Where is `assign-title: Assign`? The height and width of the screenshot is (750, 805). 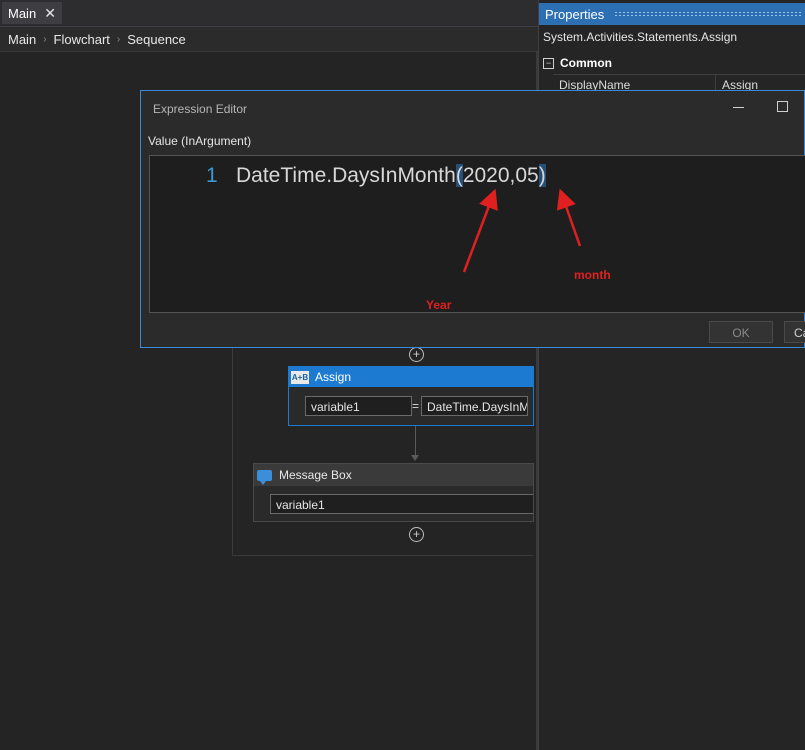 assign-title: Assign is located at coordinates (333, 377).